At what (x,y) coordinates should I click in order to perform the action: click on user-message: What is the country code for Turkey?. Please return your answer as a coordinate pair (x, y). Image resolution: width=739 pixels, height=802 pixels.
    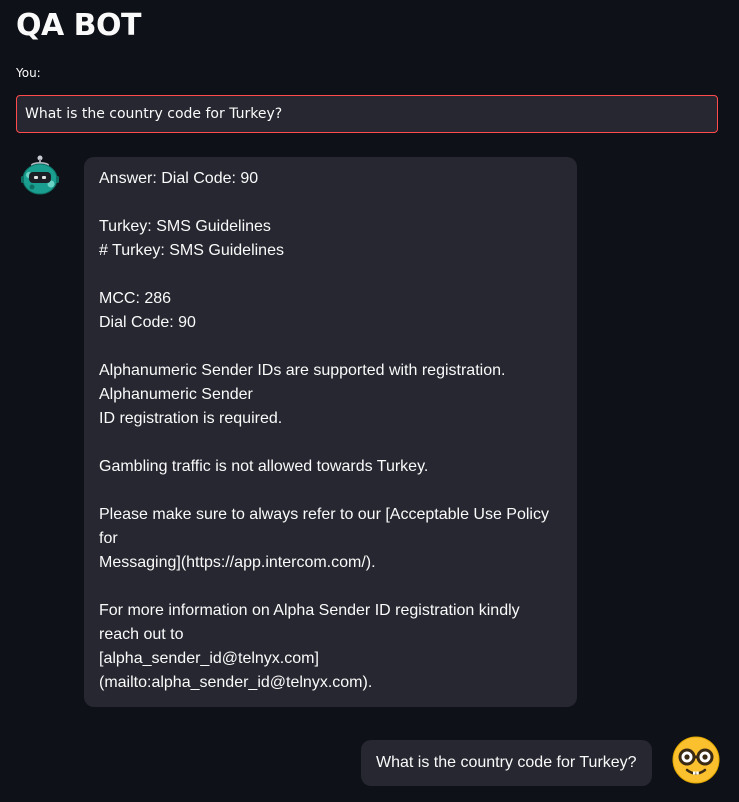
    Looking at the image, I should click on (506, 763).